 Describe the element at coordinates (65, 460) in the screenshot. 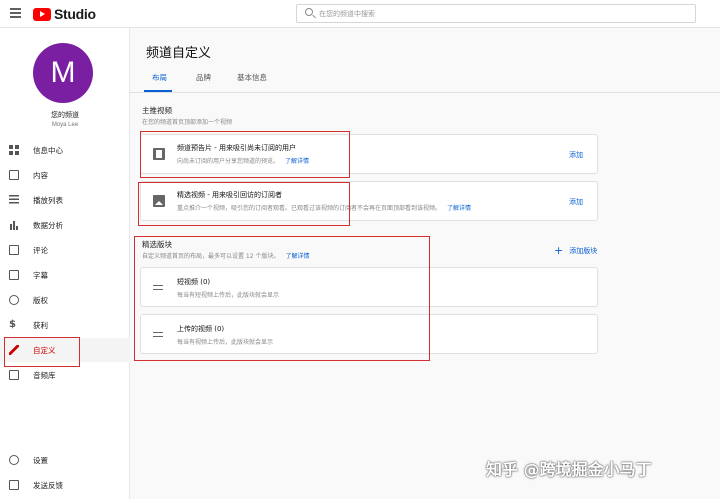

I see `sidebar-item-settings: 设置` at that location.